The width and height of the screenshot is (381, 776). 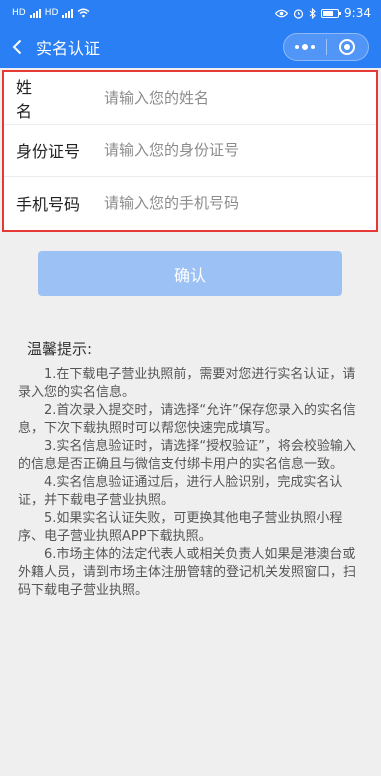 I want to click on wifi-icon, so click(x=83, y=13).